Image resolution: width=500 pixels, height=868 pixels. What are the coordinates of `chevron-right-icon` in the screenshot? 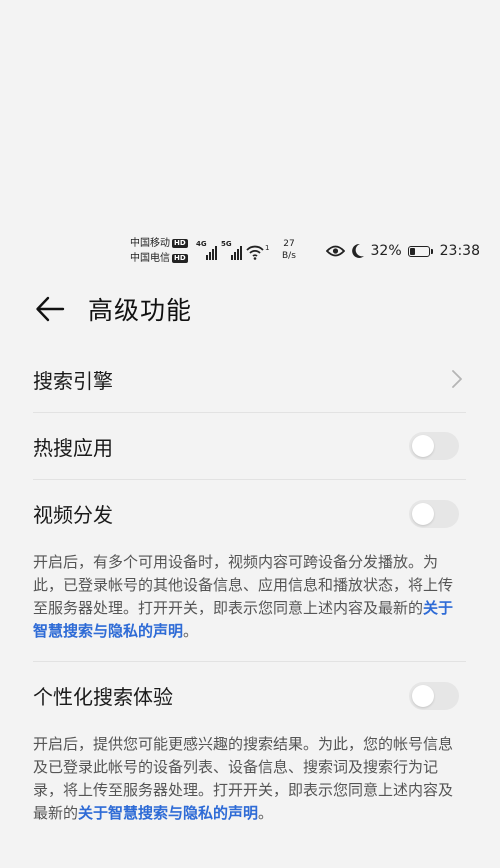 It's located at (457, 379).